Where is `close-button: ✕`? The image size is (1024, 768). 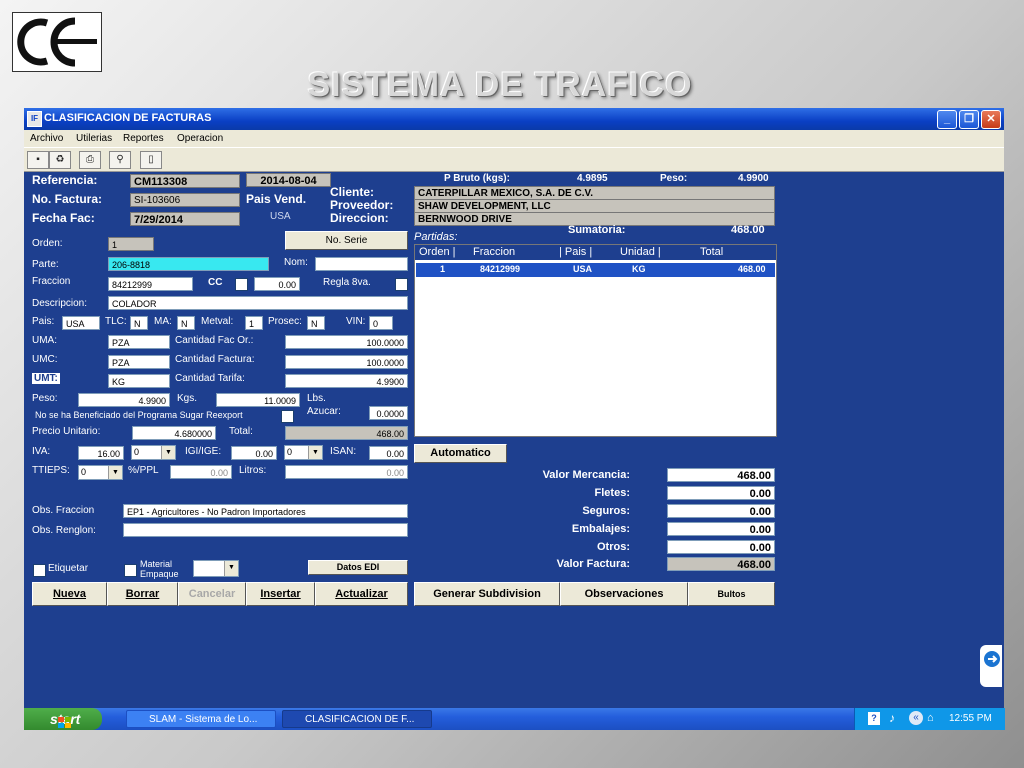 close-button: ✕ is located at coordinates (991, 119).